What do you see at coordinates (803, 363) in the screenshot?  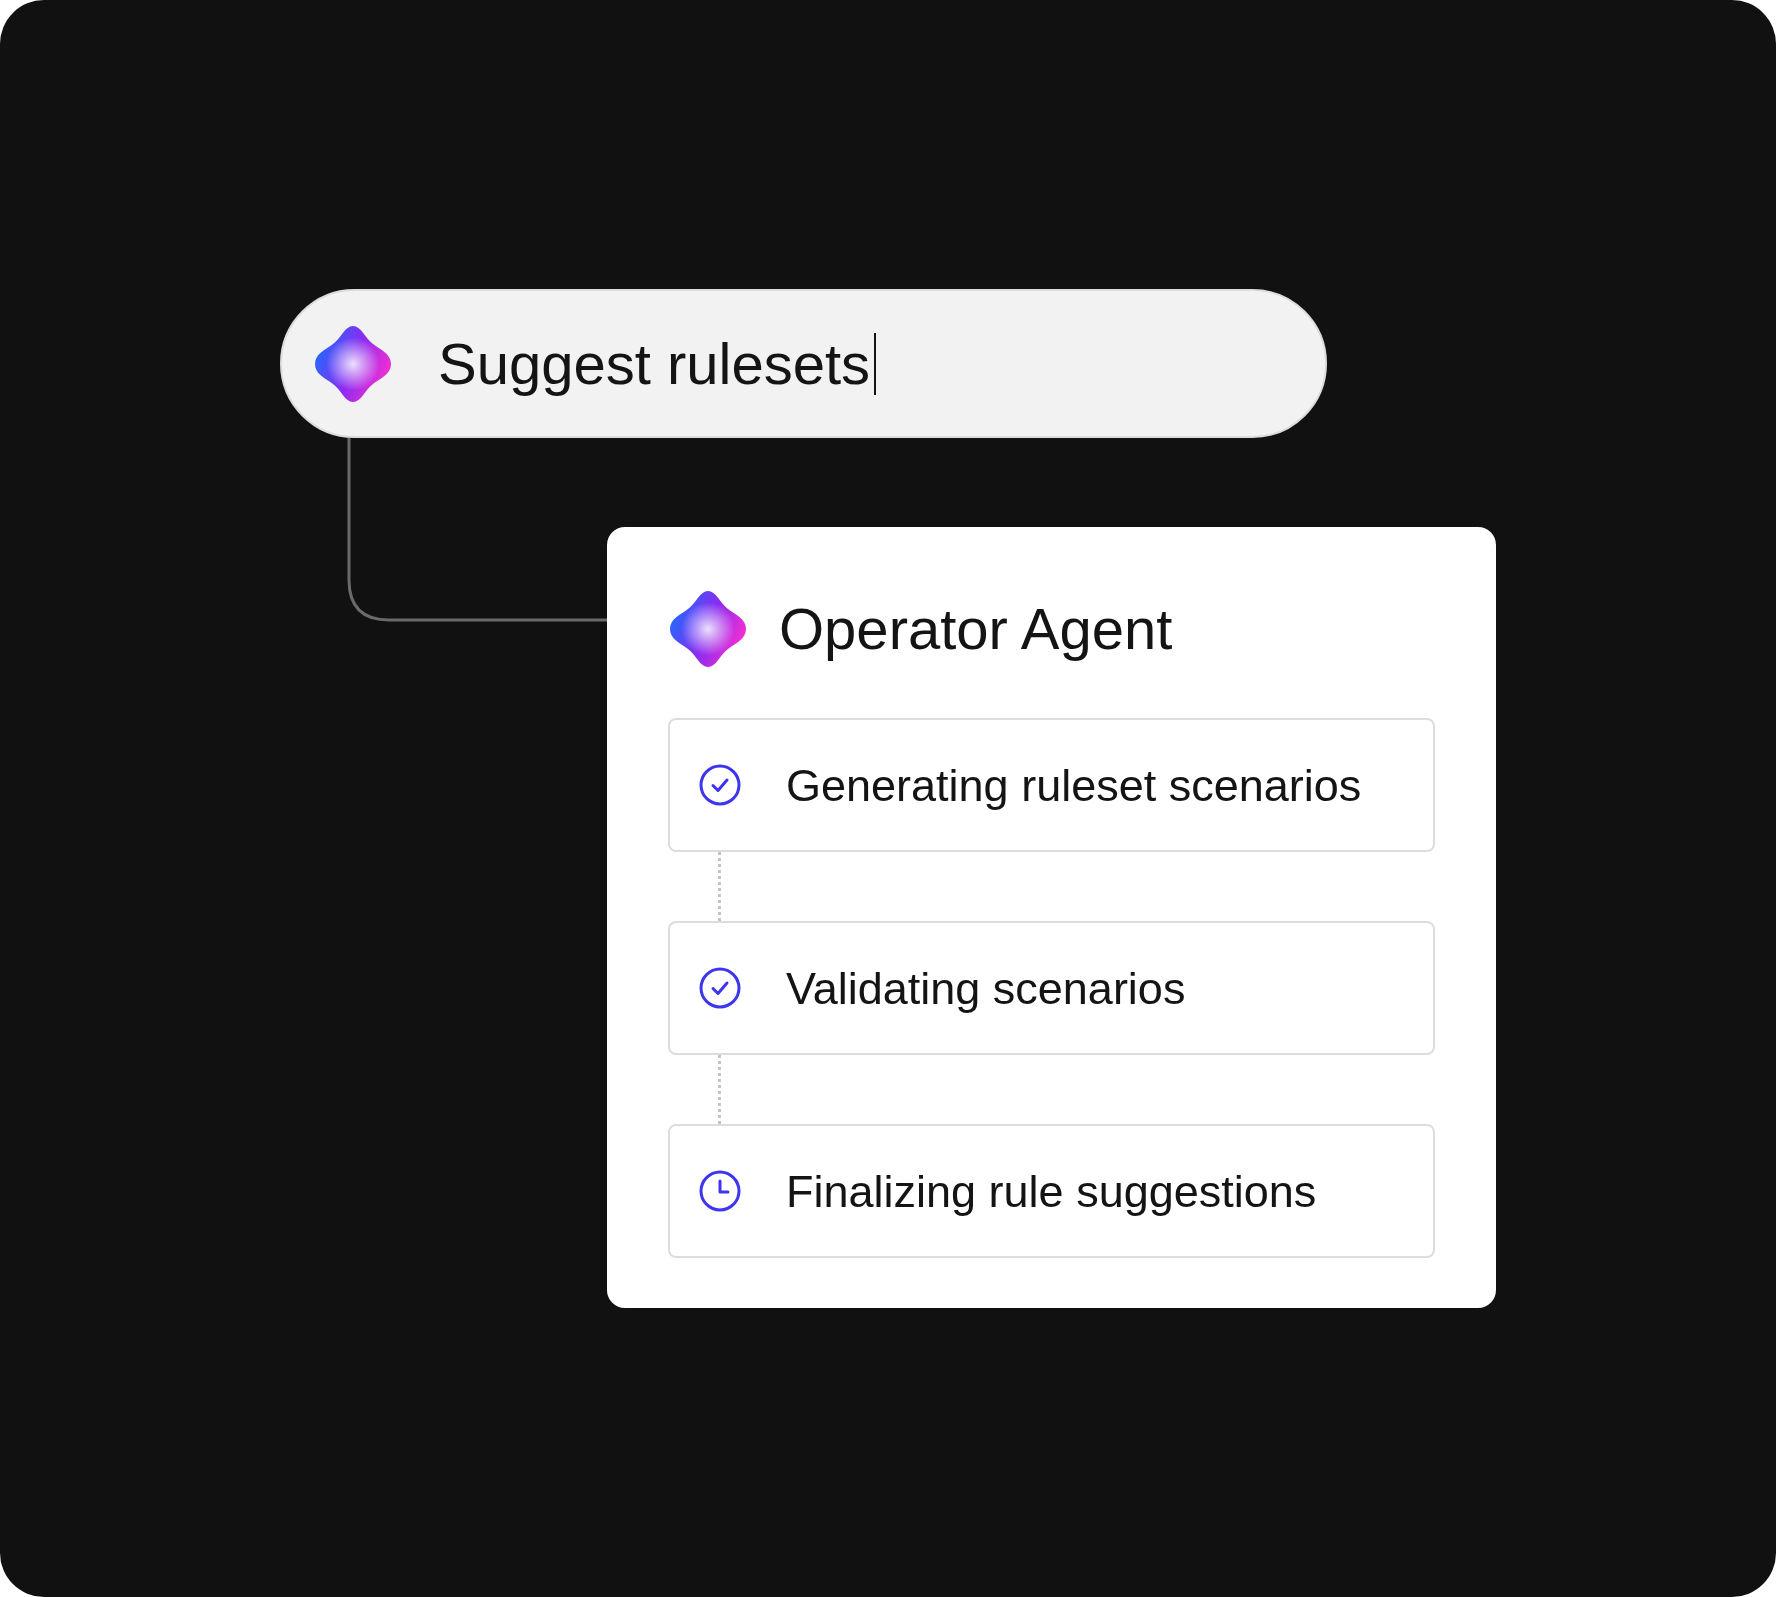 I see `prompt-field: Suggest rulesets` at bounding box center [803, 363].